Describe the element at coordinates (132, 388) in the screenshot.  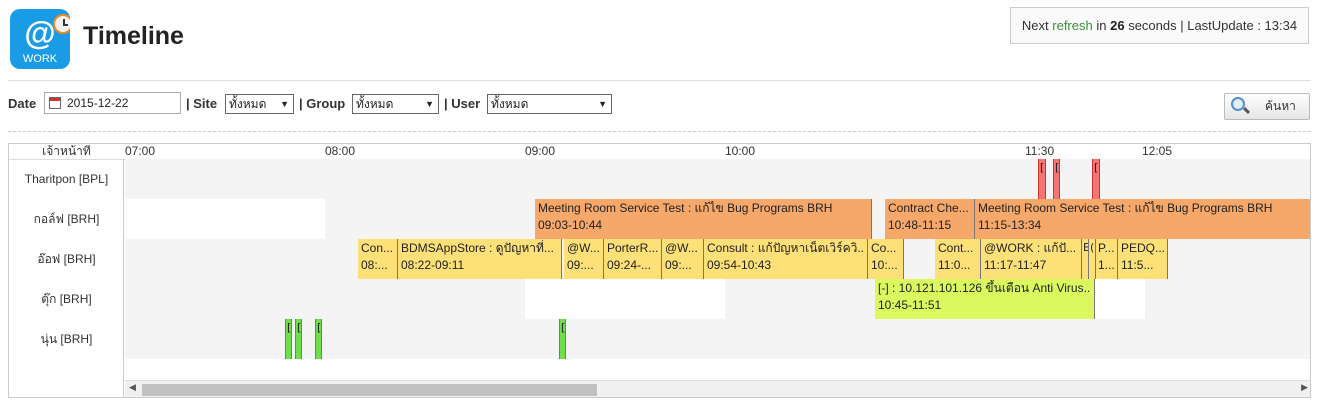
I see `scroll-left-icon: ◀` at that location.